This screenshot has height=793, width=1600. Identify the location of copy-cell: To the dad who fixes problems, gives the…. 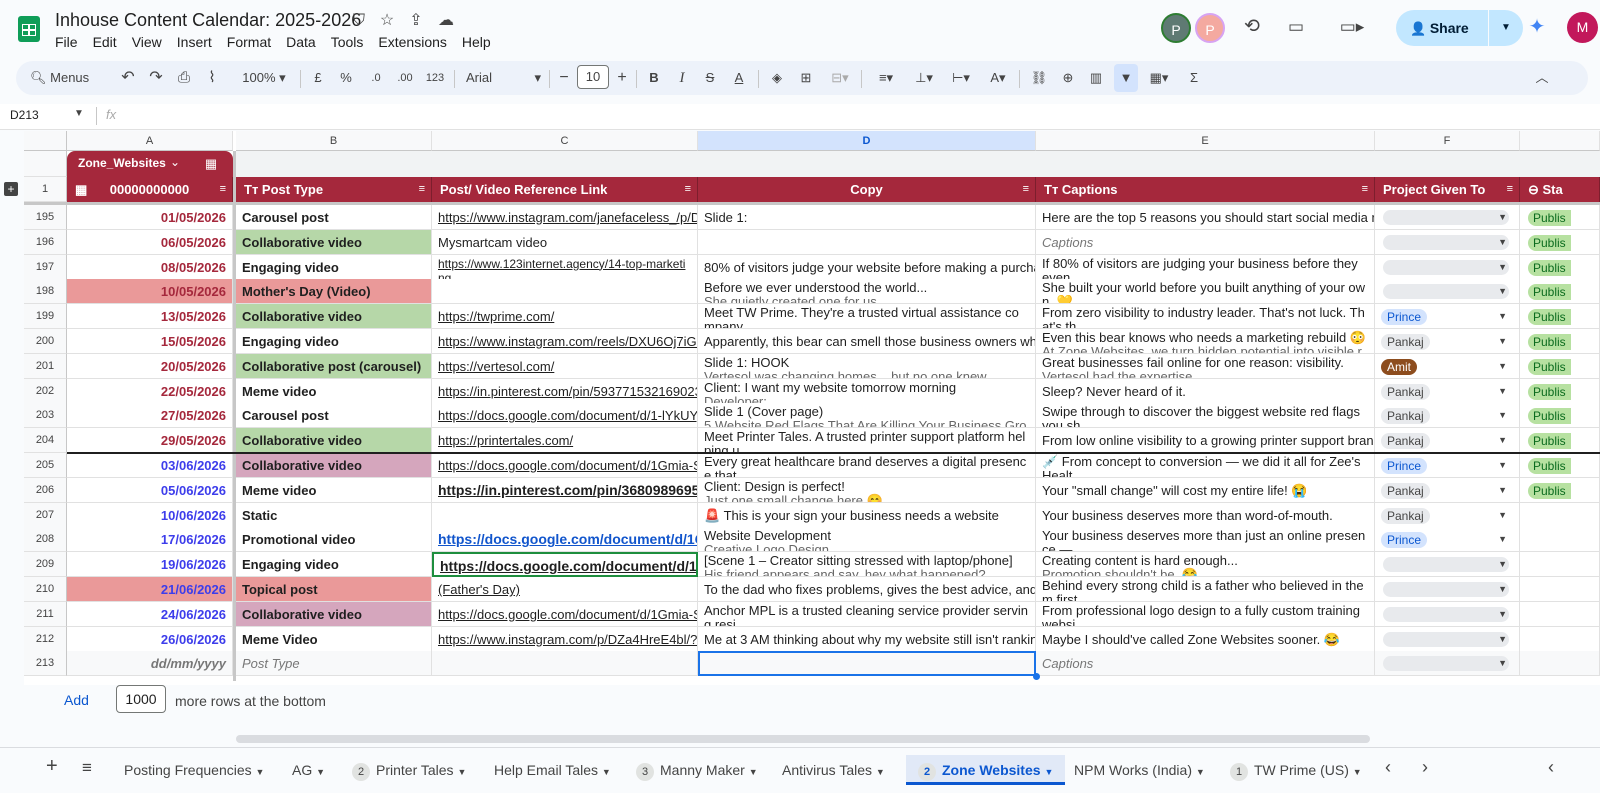
(867, 589).